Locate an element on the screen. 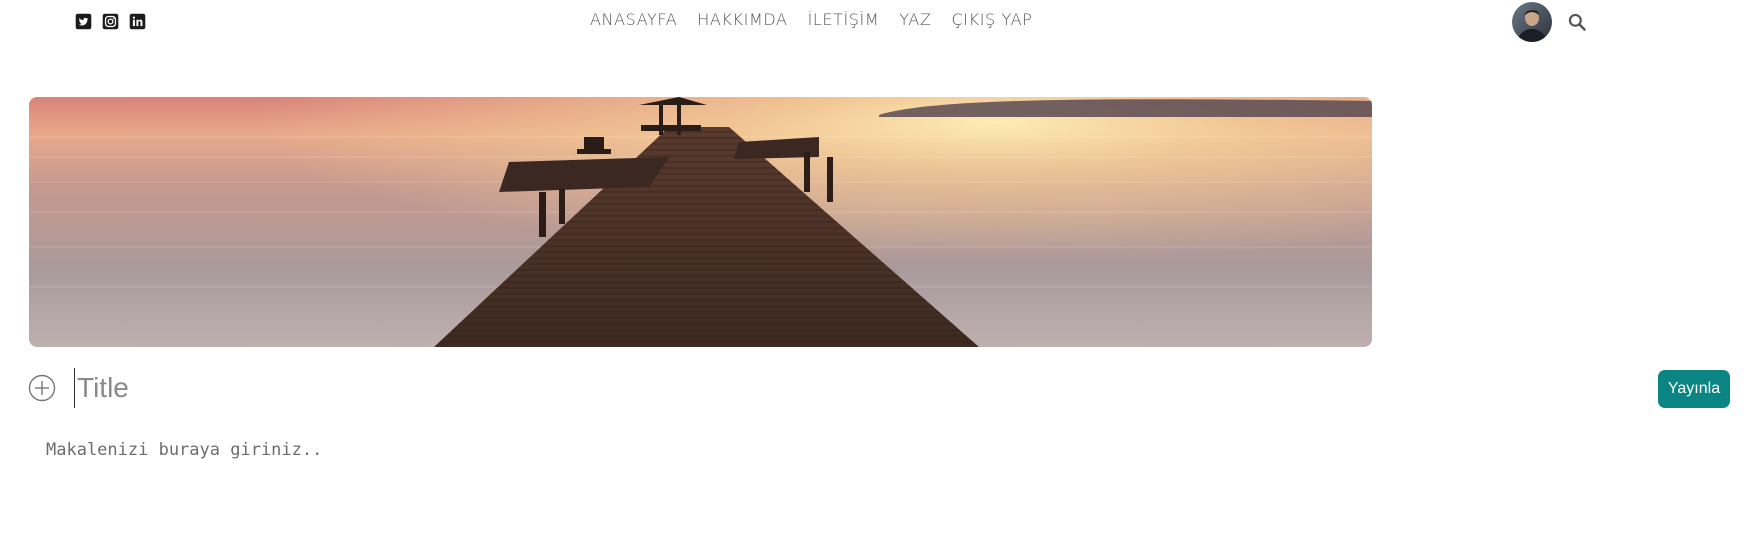  social-links is located at coordinates (110, 21).